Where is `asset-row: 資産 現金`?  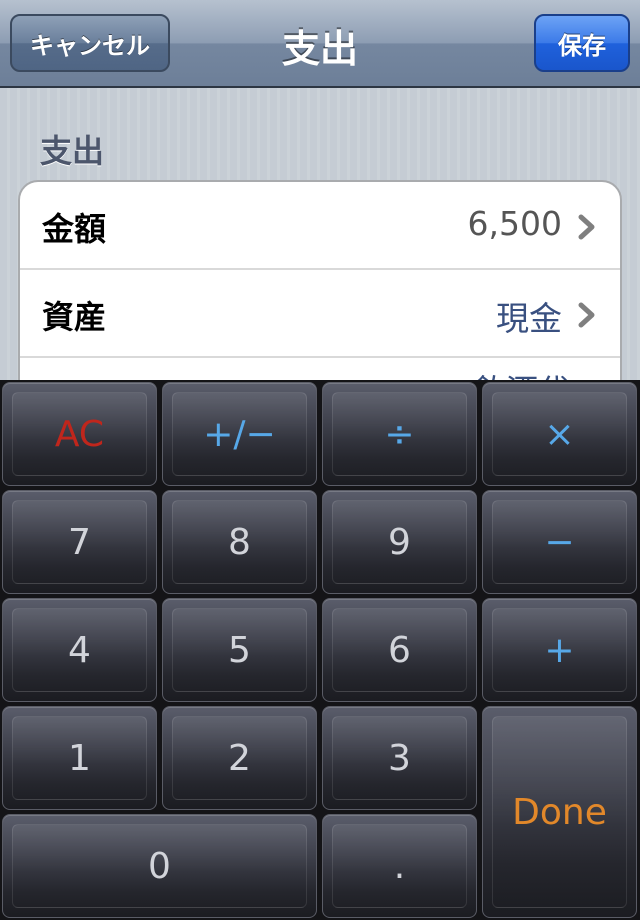
asset-row: 資産 現金 is located at coordinates (320, 314).